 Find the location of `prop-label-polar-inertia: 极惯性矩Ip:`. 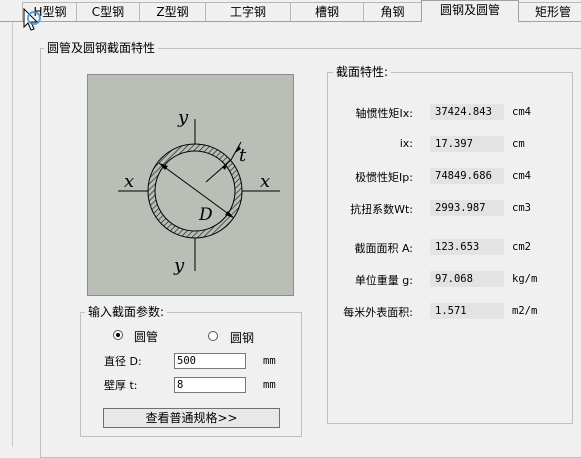

prop-label-polar-inertia: 极惯性矩Ip: is located at coordinates (384, 177).